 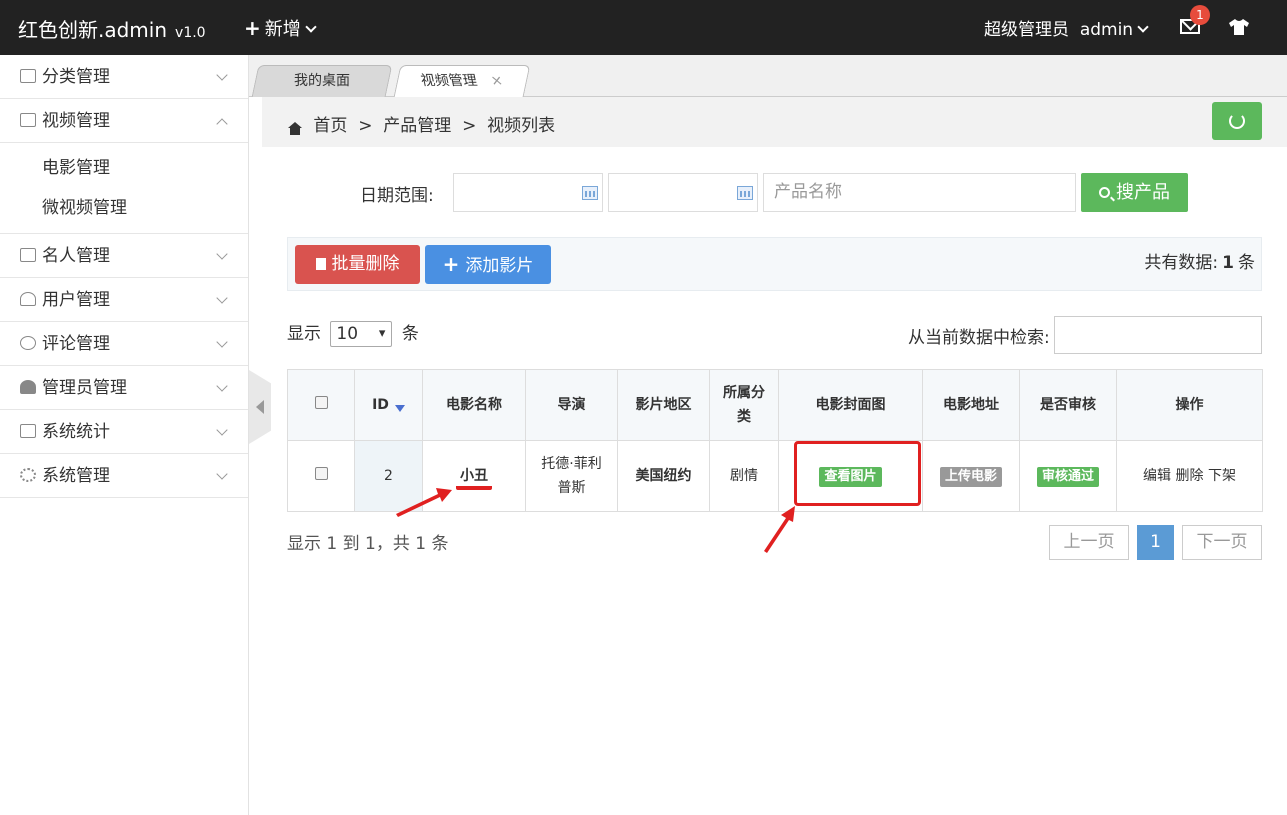 I want to click on tab-my-desktop: 我的桌面, so click(x=322, y=81).